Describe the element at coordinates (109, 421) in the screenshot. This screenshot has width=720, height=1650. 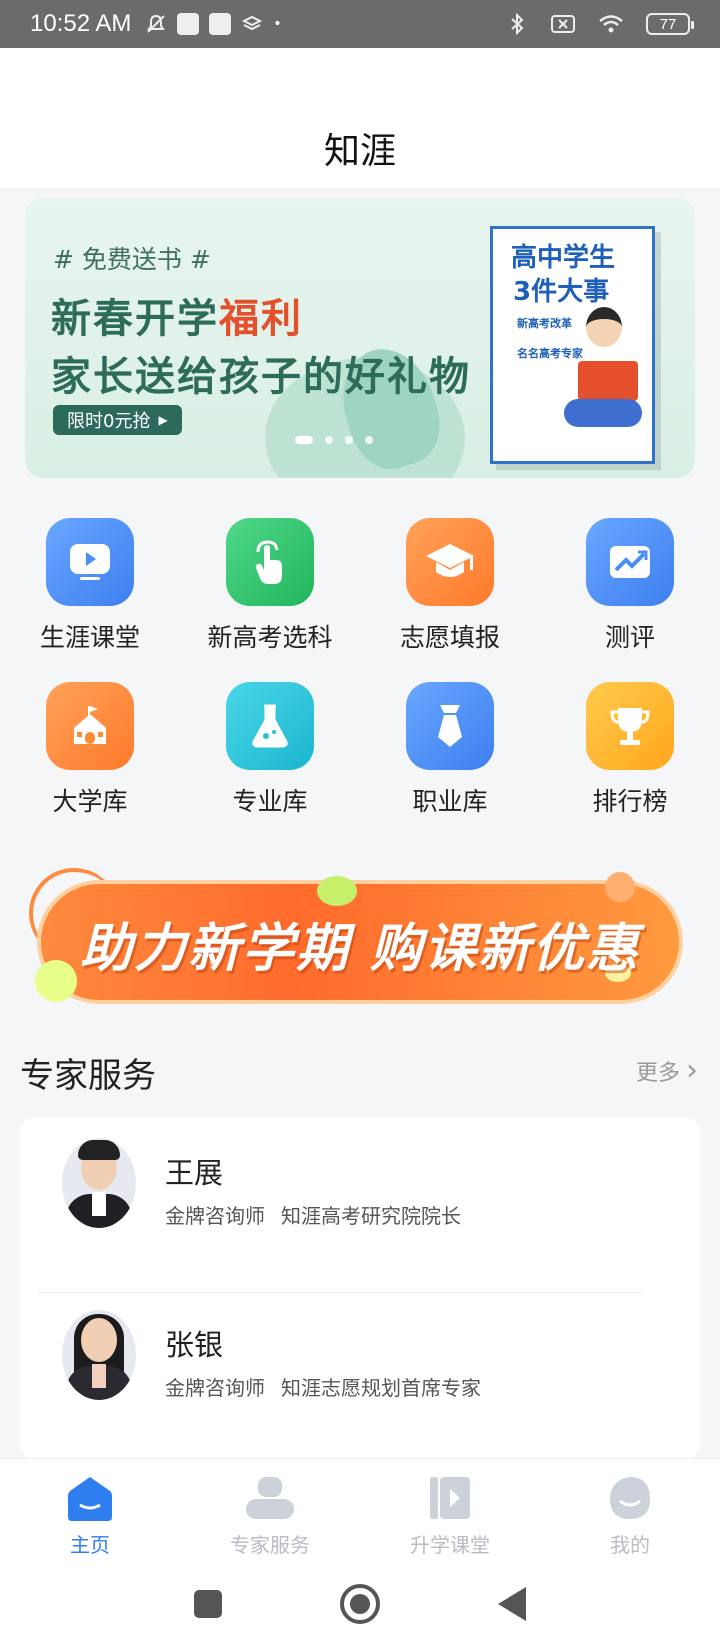
I see `banner-cta-label: 限时0元抢` at that location.